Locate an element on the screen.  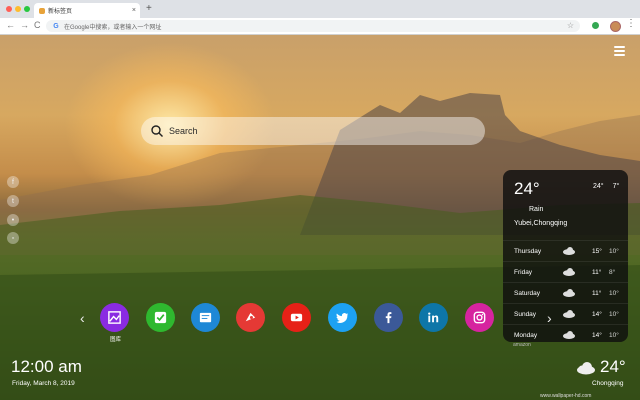
clock-time: 12:00 am is located at coordinates (46, 366).